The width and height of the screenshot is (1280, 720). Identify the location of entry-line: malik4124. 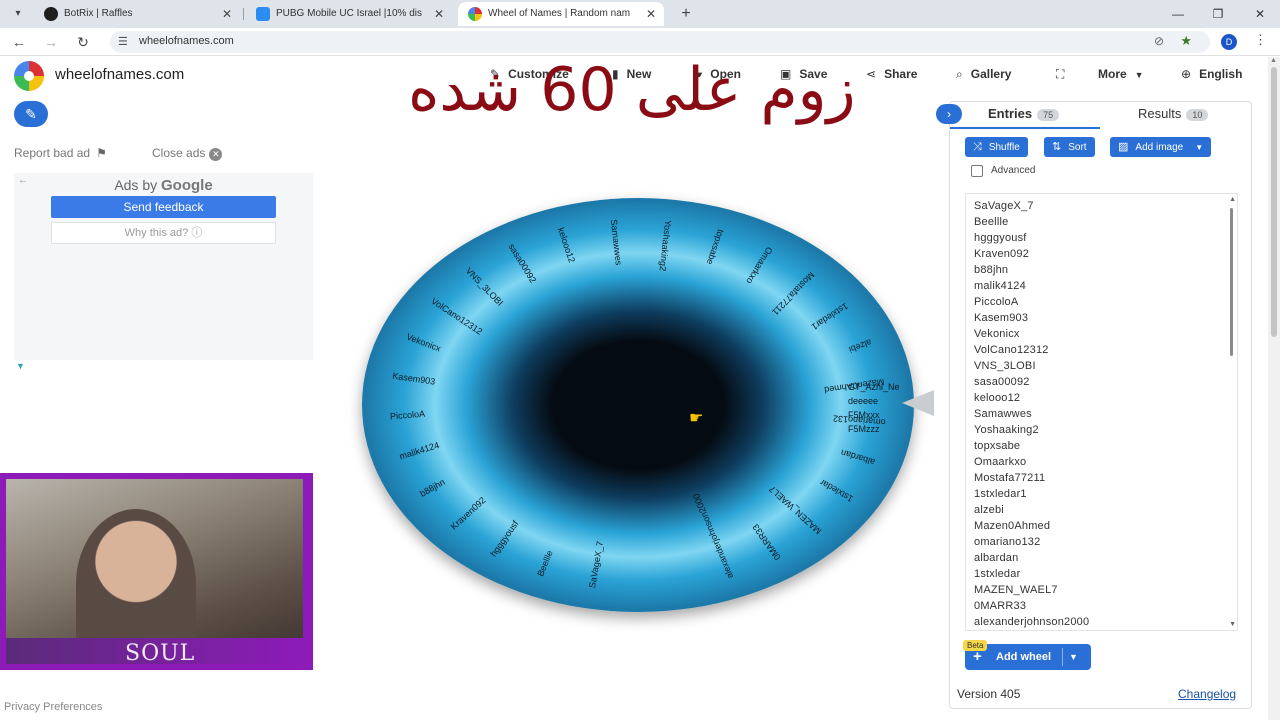
(1000, 286).